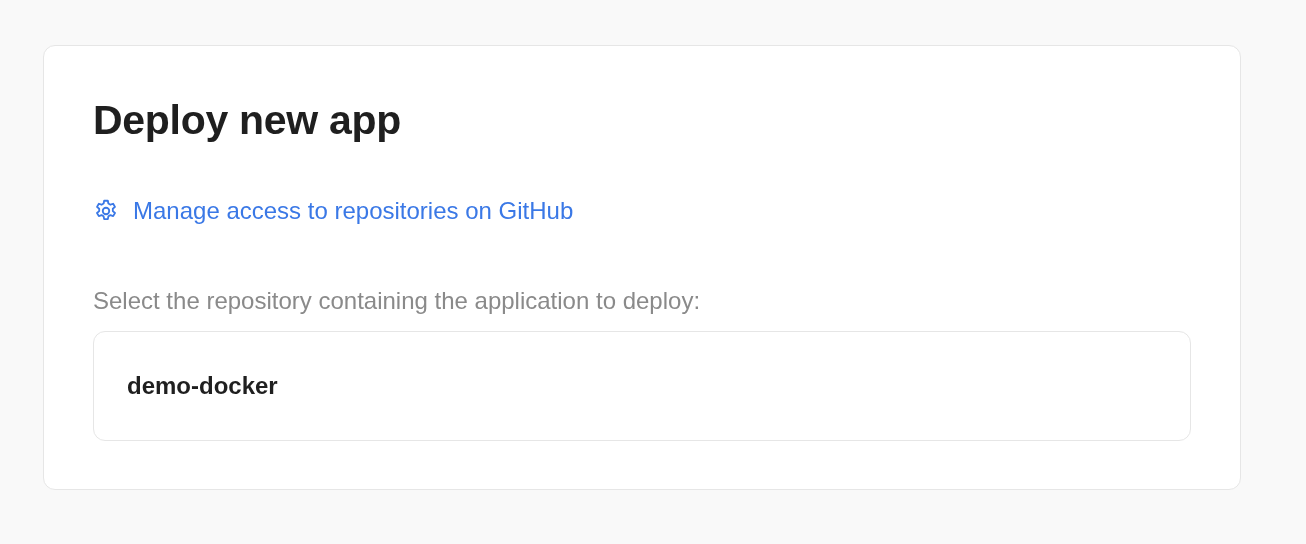  Describe the element at coordinates (247, 120) in the screenshot. I see `page-title: Deploy new app` at that location.